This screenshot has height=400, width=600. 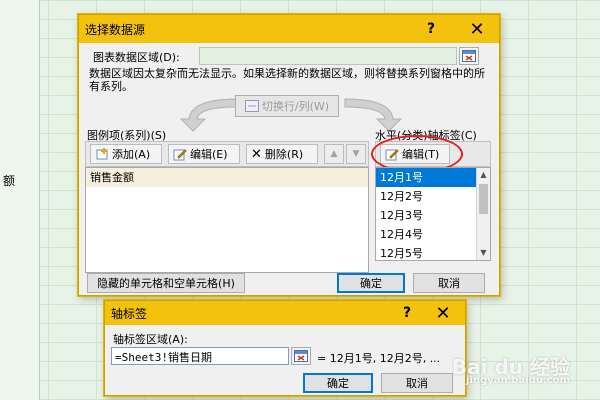 What do you see at coordinates (227, 177) in the screenshot?
I see `list-item: 销售金额` at bounding box center [227, 177].